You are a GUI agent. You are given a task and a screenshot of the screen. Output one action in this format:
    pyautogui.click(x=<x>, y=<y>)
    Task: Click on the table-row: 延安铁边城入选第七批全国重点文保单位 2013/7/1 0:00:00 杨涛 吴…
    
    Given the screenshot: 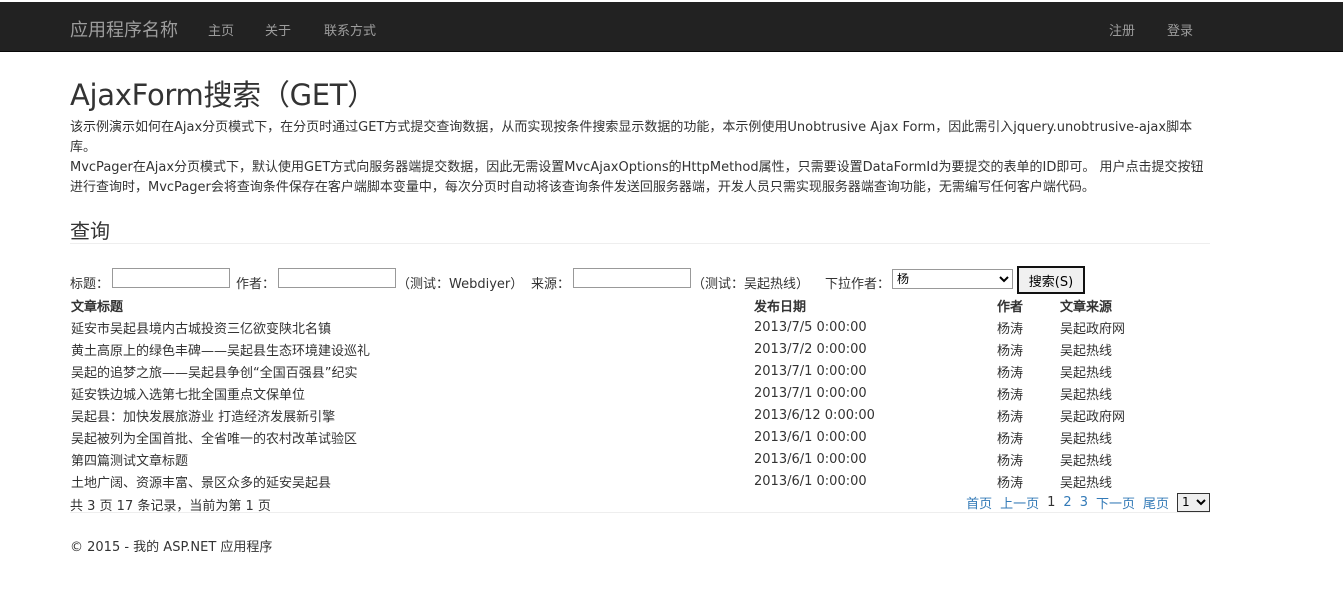 What is the action you would take?
    pyautogui.click(x=640, y=393)
    